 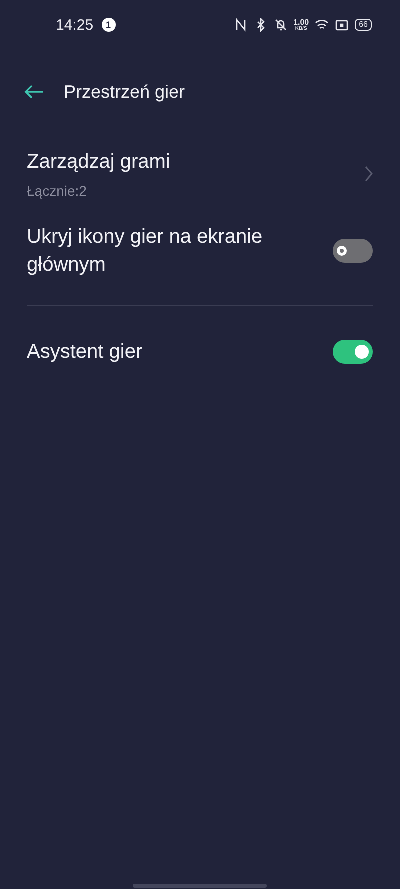 What do you see at coordinates (188, 162) in the screenshot?
I see `setting-title: Zarządzaj grami` at bounding box center [188, 162].